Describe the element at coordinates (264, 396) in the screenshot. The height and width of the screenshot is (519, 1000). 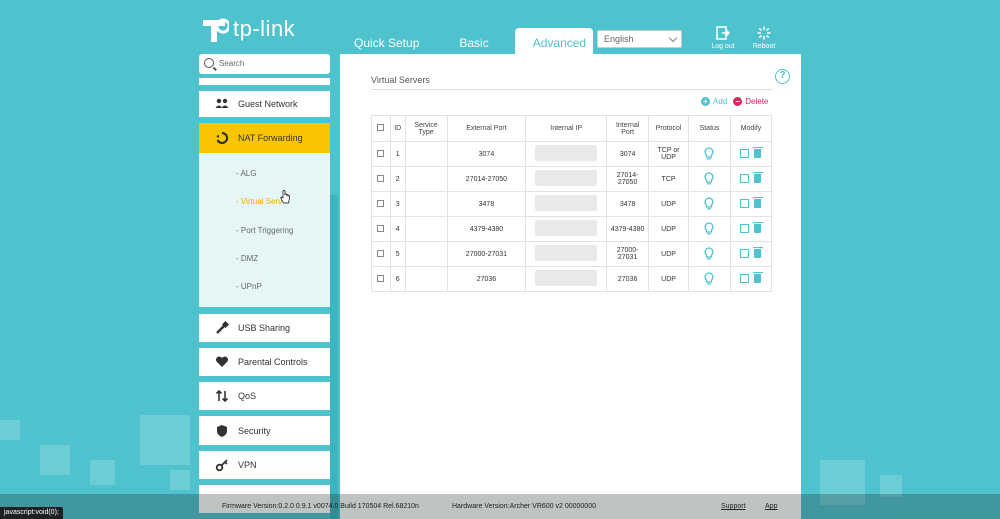
I see `sidebar-item-qos: QoS` at that location.